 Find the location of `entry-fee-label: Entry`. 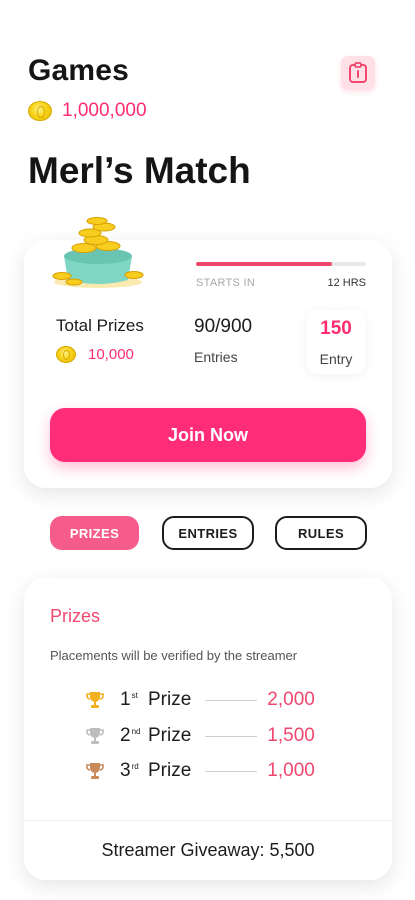

entry-fee-label: Entry is located at coordinates (336, 359).